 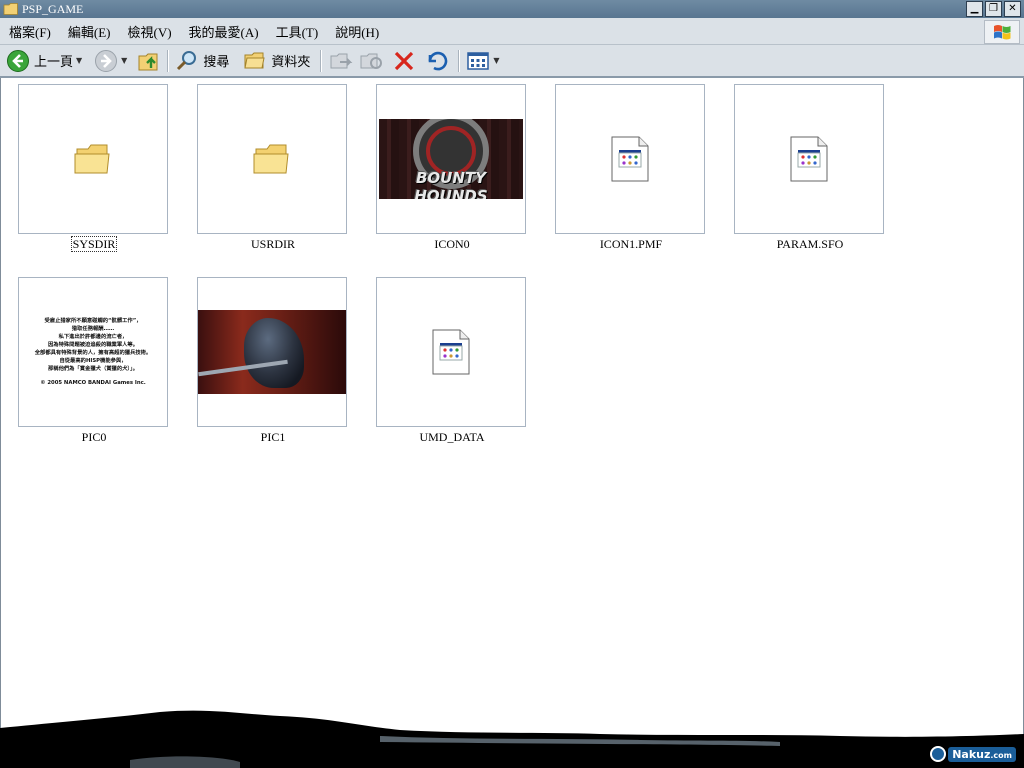 What do you see at coordinates (93, 321) in the screenshot?
I see `pic0-line: 受雇止猎家所不願意碰觸的“骯髒工作”，` at bounding box center [93, 321].